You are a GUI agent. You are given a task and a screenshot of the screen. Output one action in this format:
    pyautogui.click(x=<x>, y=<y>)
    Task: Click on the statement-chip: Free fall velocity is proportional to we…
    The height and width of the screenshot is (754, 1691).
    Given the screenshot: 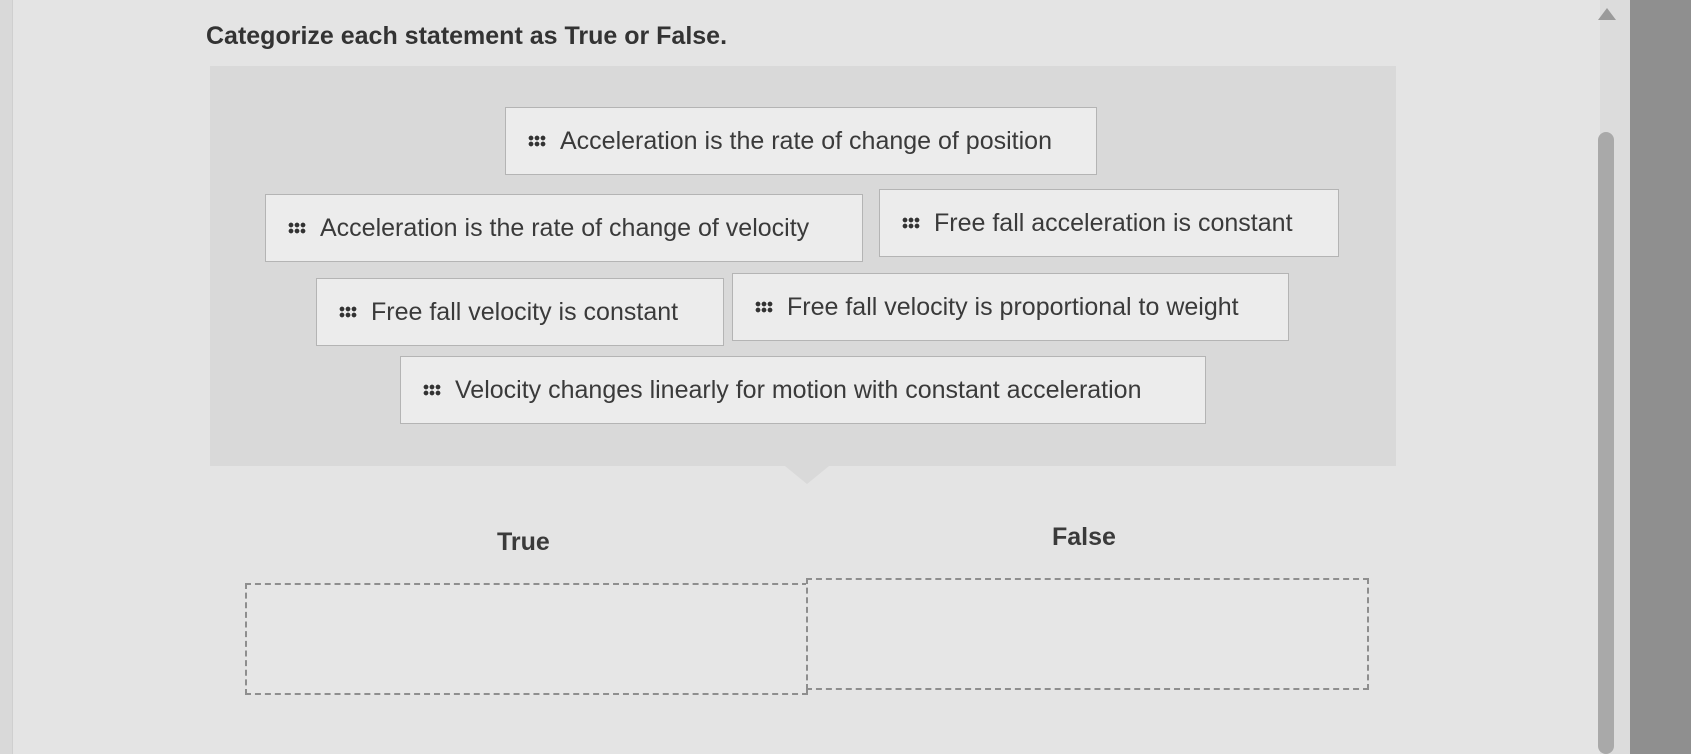 What is the action you would take?
    pyautogui.click(x=1010, y=307)
    